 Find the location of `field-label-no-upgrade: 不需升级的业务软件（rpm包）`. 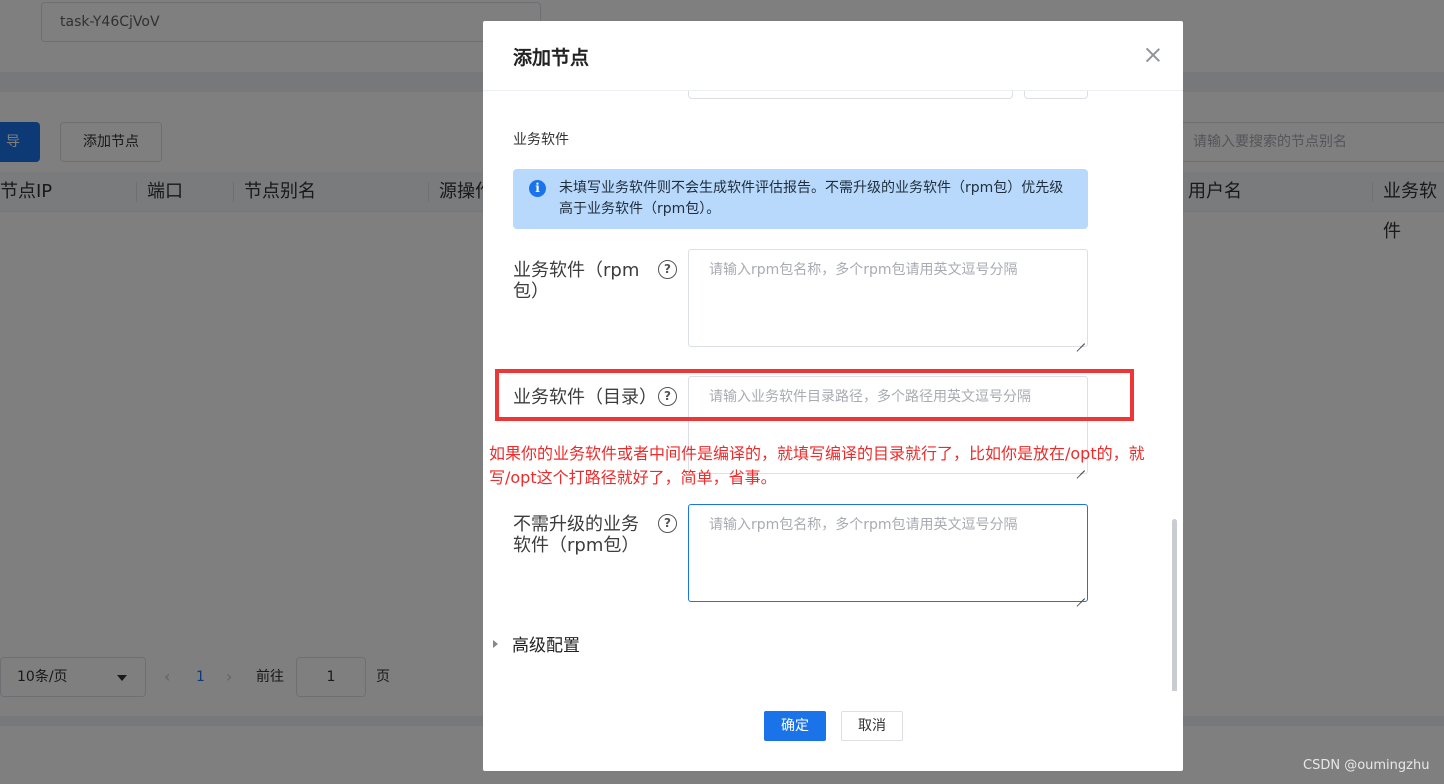

field-label-no-upgrade: 不需升级的业务软件（rpm包） is located at coordinates (576, 535).